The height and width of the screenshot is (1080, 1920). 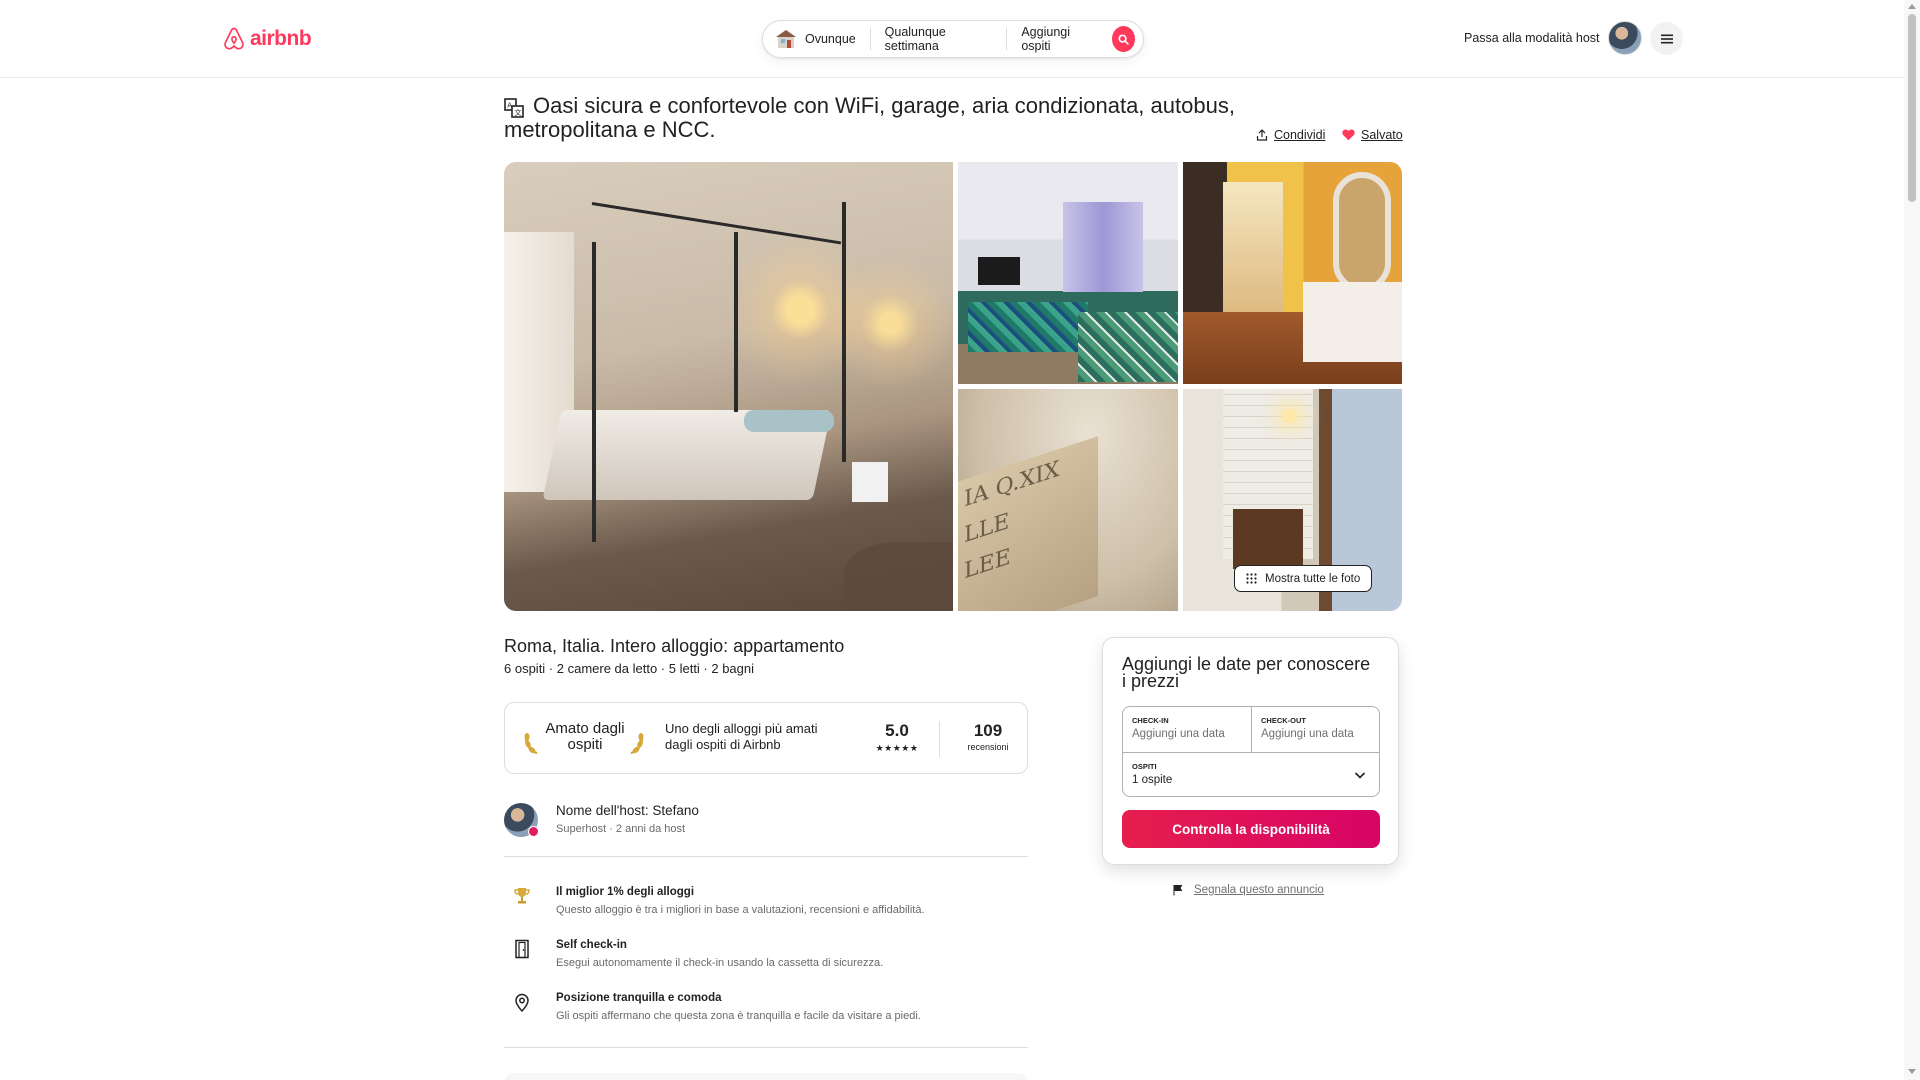 I want to click on reviews-count: 109, so click(x=988, y=730).